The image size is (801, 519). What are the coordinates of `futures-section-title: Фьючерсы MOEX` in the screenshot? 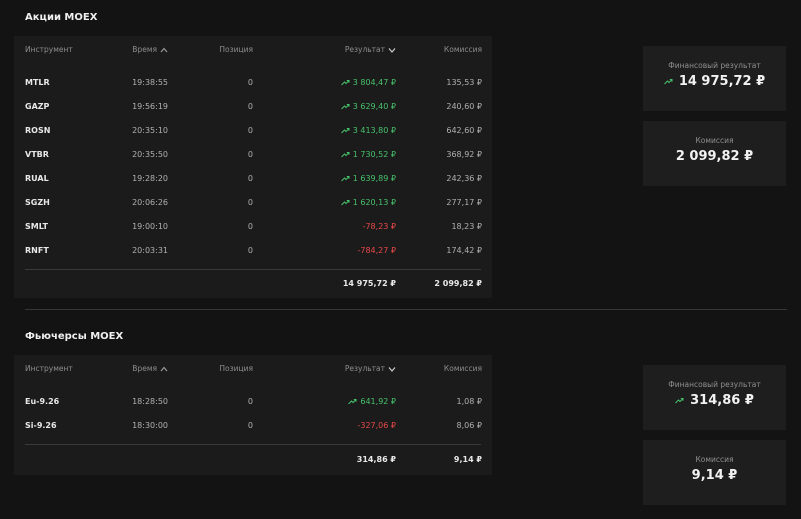 It's located at (74, 336).